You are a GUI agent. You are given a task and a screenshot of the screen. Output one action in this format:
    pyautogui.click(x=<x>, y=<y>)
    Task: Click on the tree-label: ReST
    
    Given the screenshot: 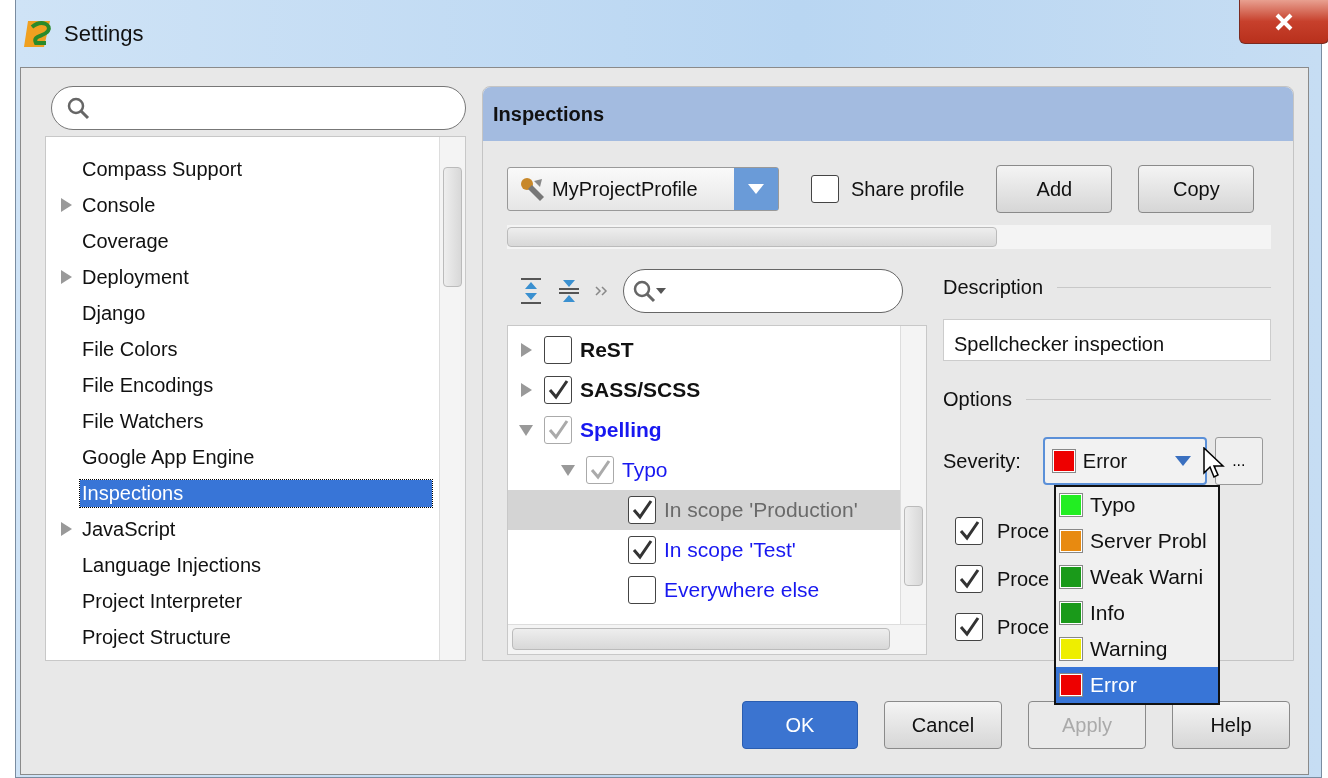 What is the action you would take?
    pyautogui.click(x=607, y=350)
    